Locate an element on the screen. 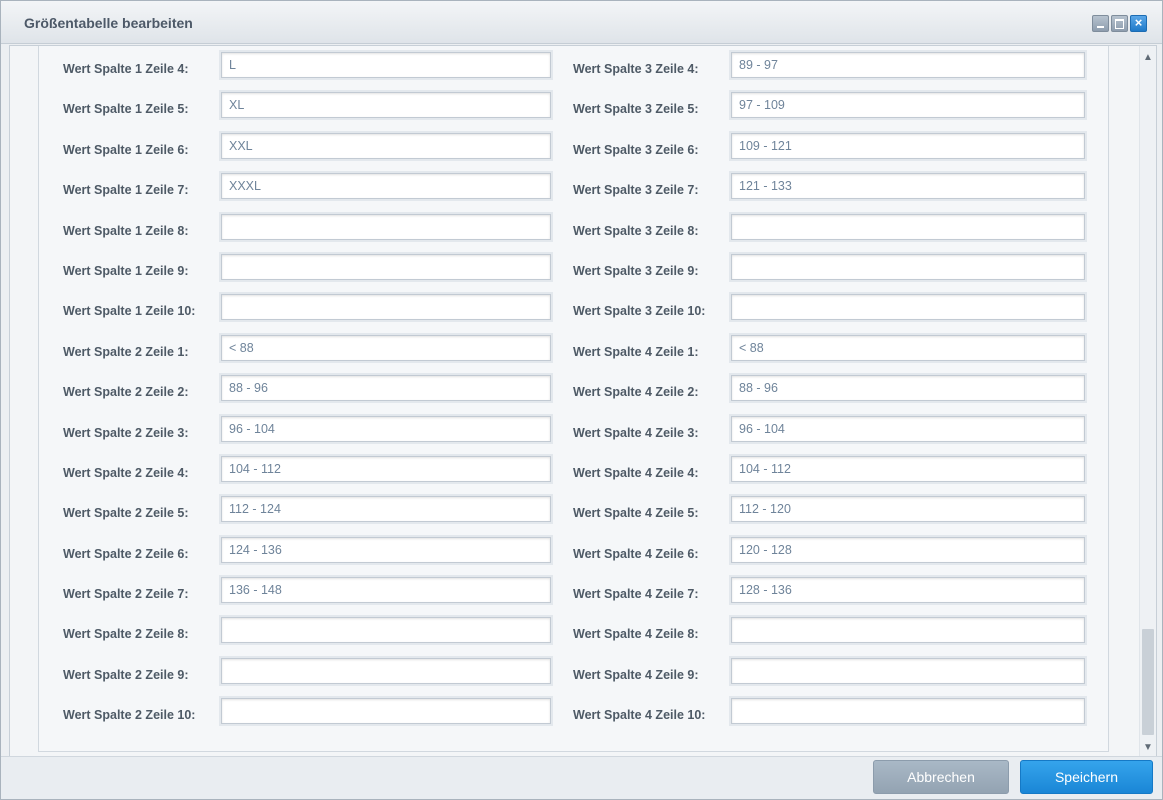  field-label: Wert Spalte 3 Zeile 8: is located at coordinates (636, 230).